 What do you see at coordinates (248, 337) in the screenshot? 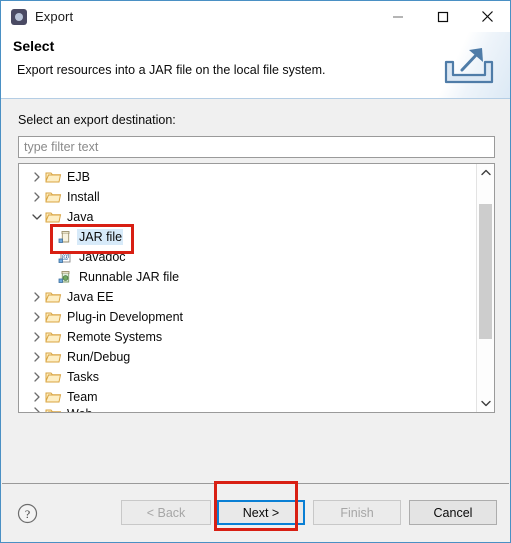
I see `tree-item-remote-systems: Remote Systems` at bounding box center [248, 337].